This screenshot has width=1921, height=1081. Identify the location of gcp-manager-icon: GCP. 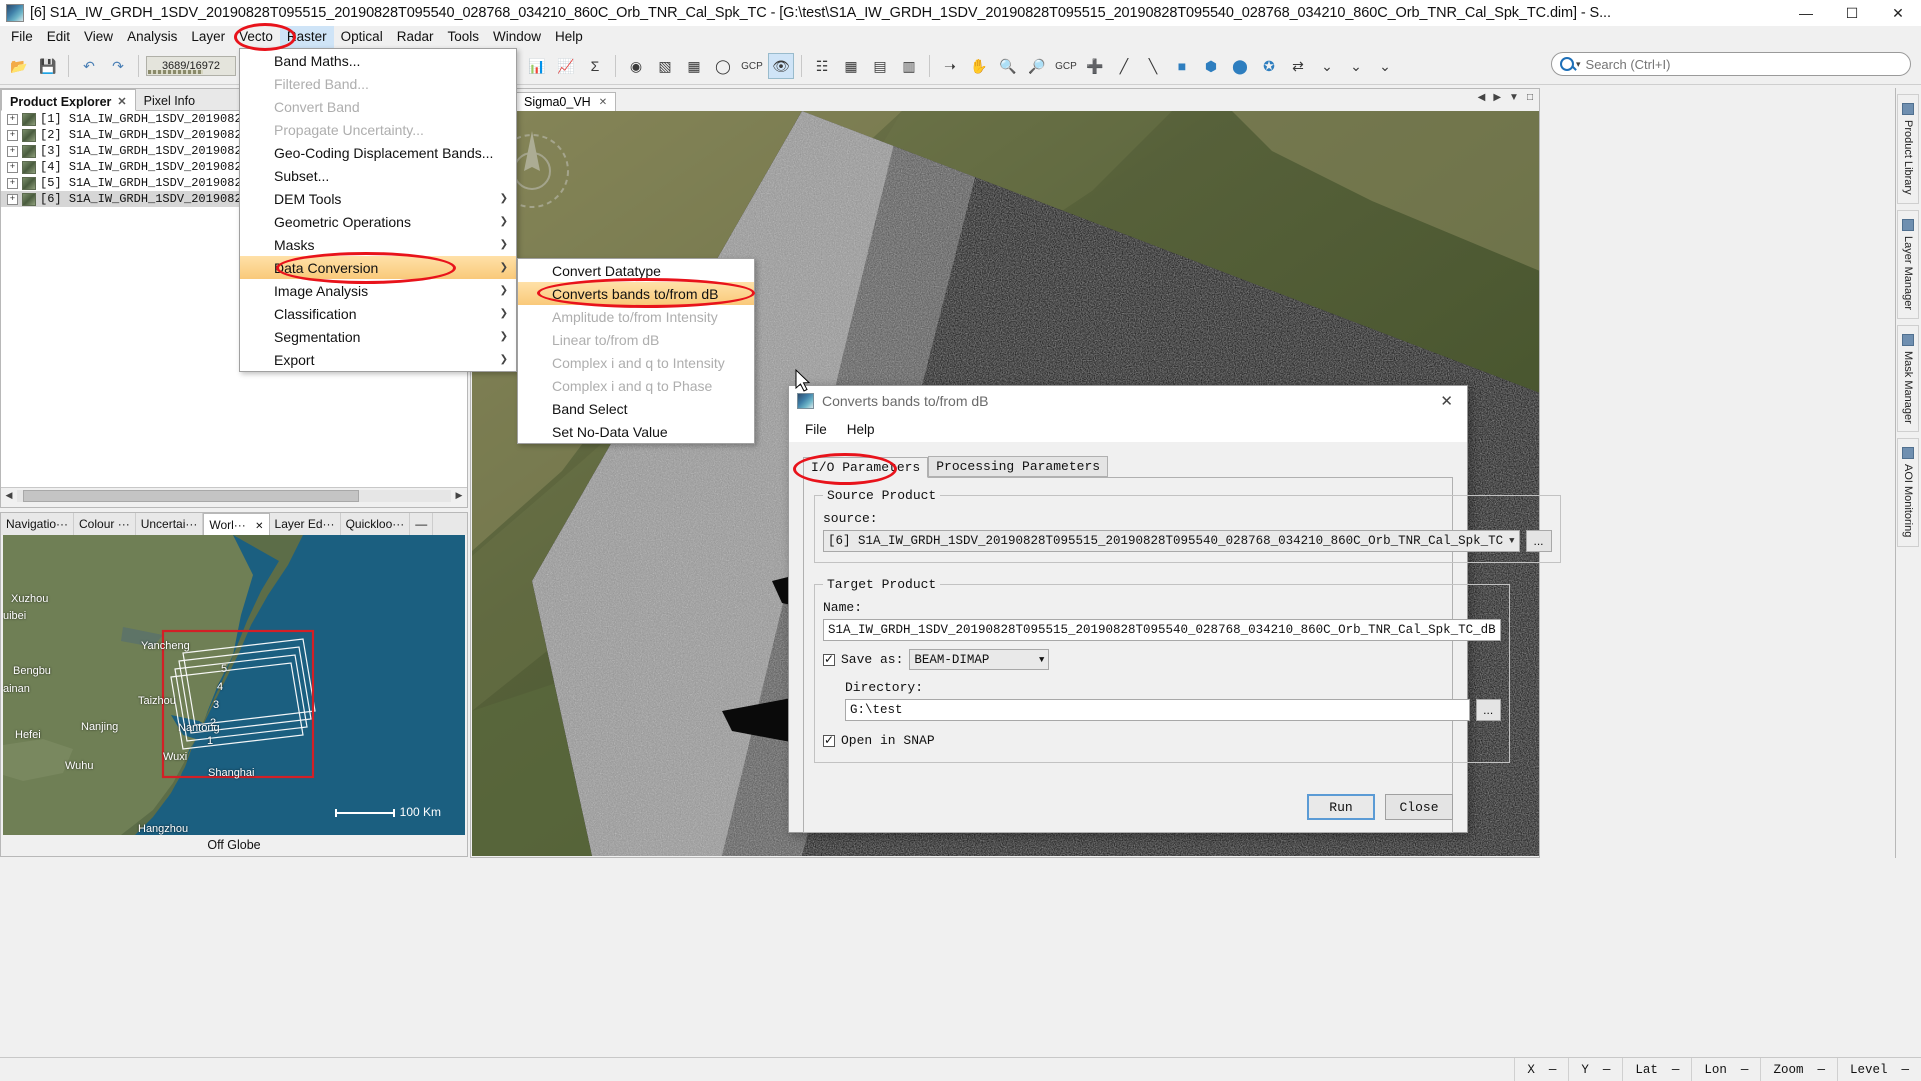
(752, 66).